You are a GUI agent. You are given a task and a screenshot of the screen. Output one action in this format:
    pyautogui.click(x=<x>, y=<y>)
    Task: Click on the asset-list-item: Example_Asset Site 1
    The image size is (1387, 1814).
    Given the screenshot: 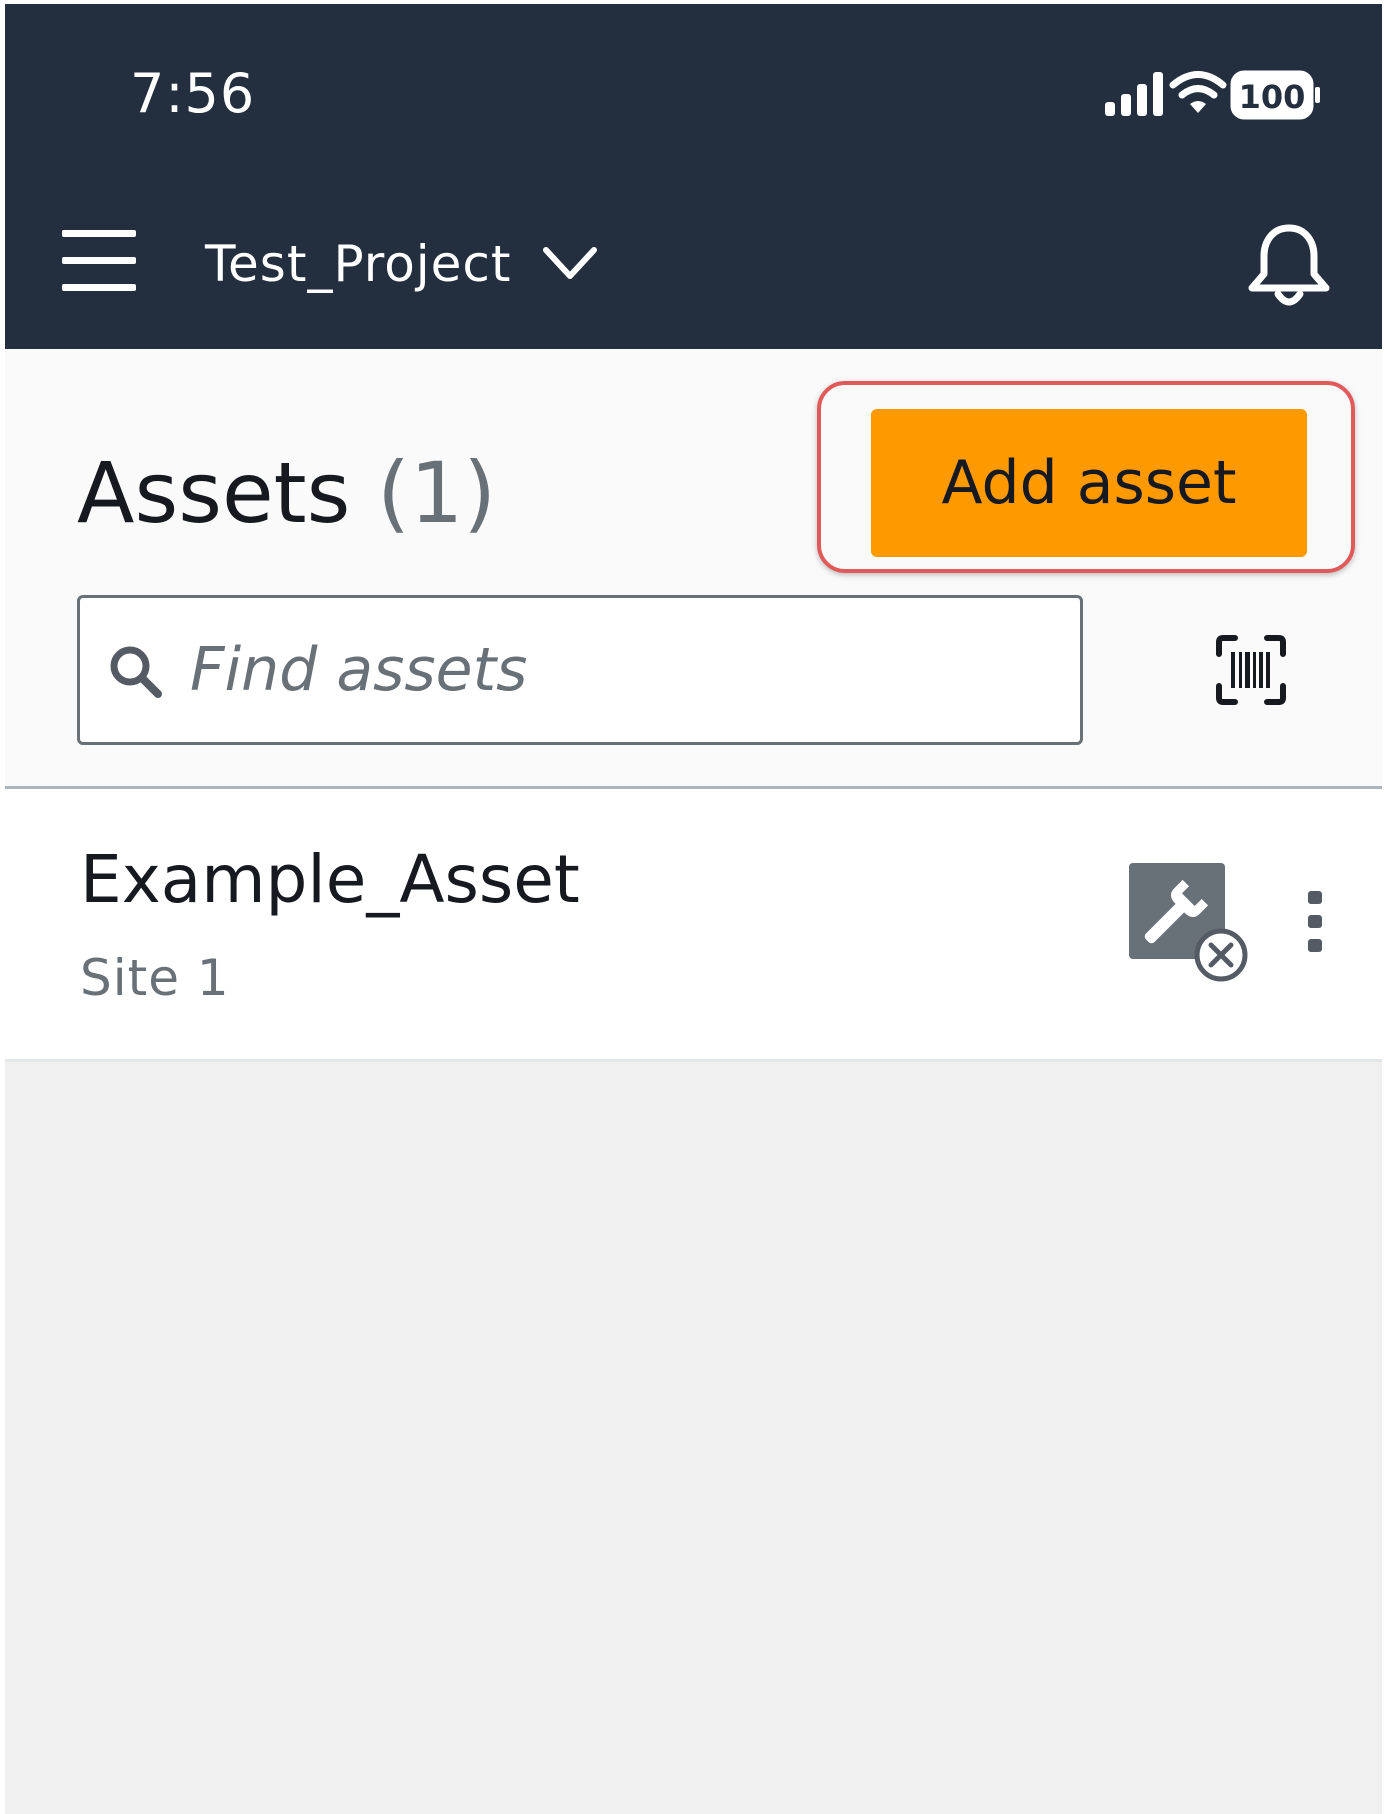 What is the action you would take?
    pyautogui.click(x=693, y=925)
    